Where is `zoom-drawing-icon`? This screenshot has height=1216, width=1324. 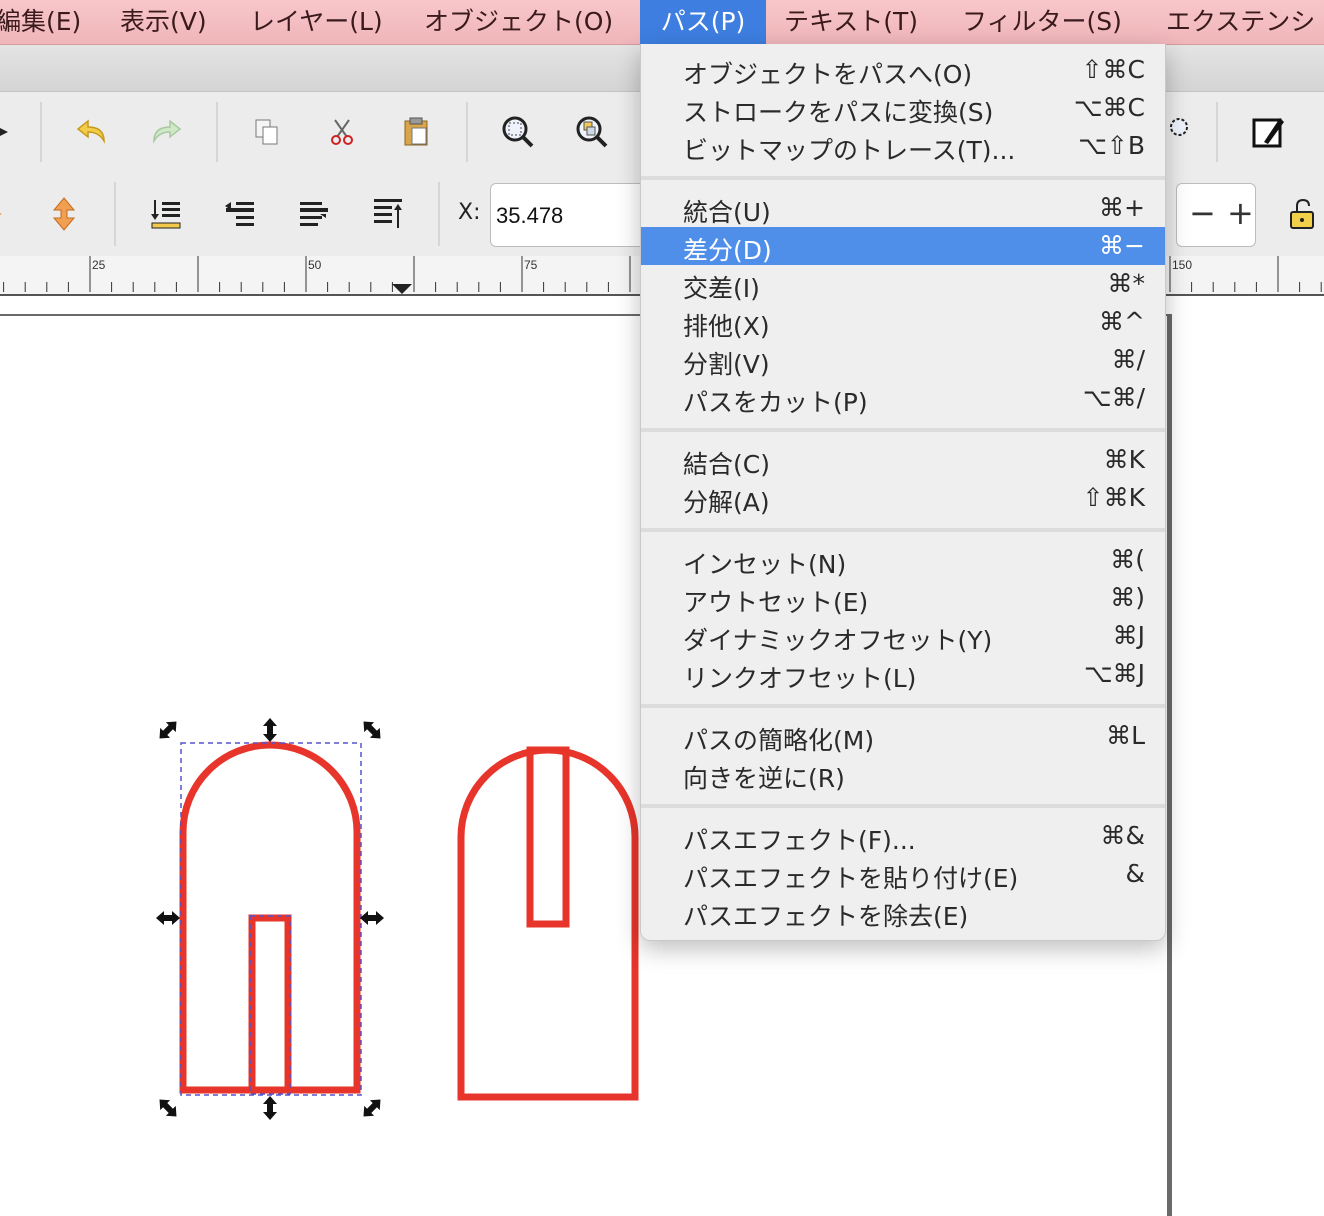 zoom-drawing-icon is located at coordinates (592, 132).